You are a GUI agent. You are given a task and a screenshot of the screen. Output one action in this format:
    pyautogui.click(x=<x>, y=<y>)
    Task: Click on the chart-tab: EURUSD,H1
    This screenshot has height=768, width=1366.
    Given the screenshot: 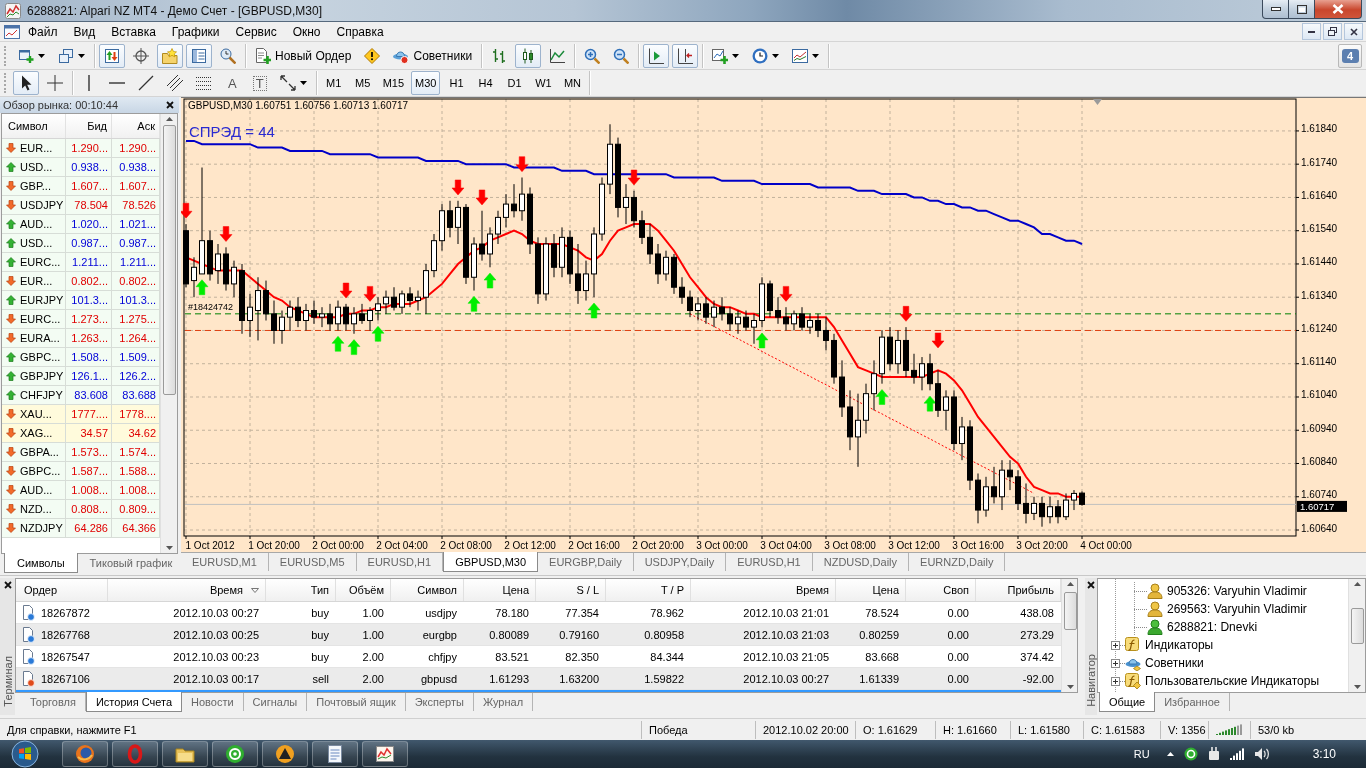 What is the action you would take?
    pyautogui.click(x=769, y=562)
    